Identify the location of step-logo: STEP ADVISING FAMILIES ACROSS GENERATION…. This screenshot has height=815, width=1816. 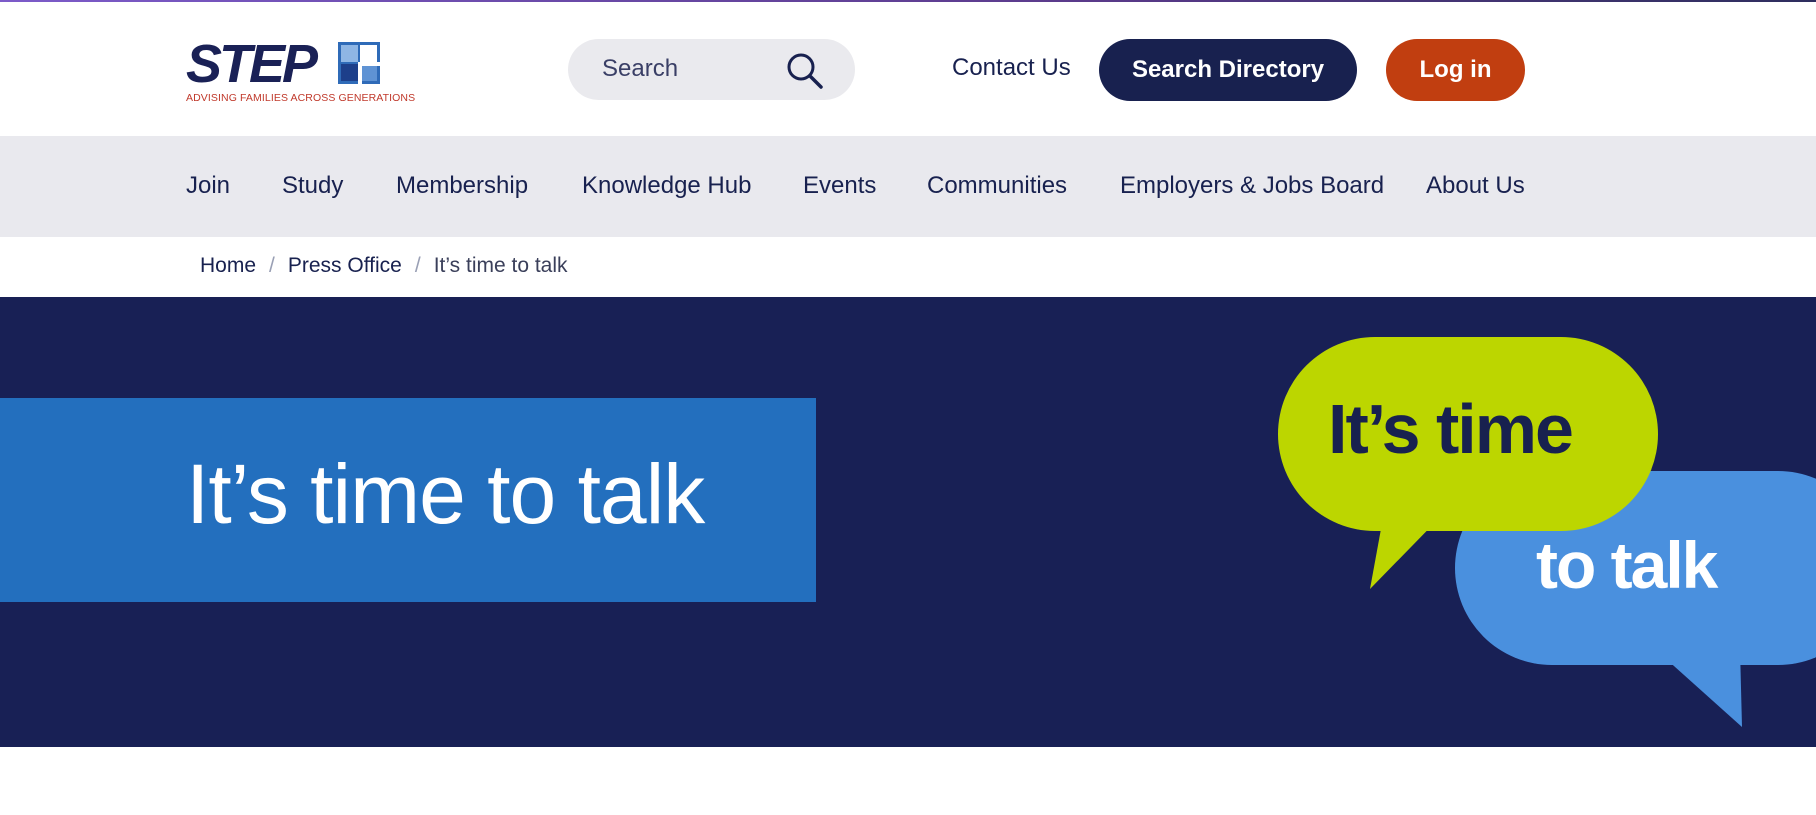
(300, 70).